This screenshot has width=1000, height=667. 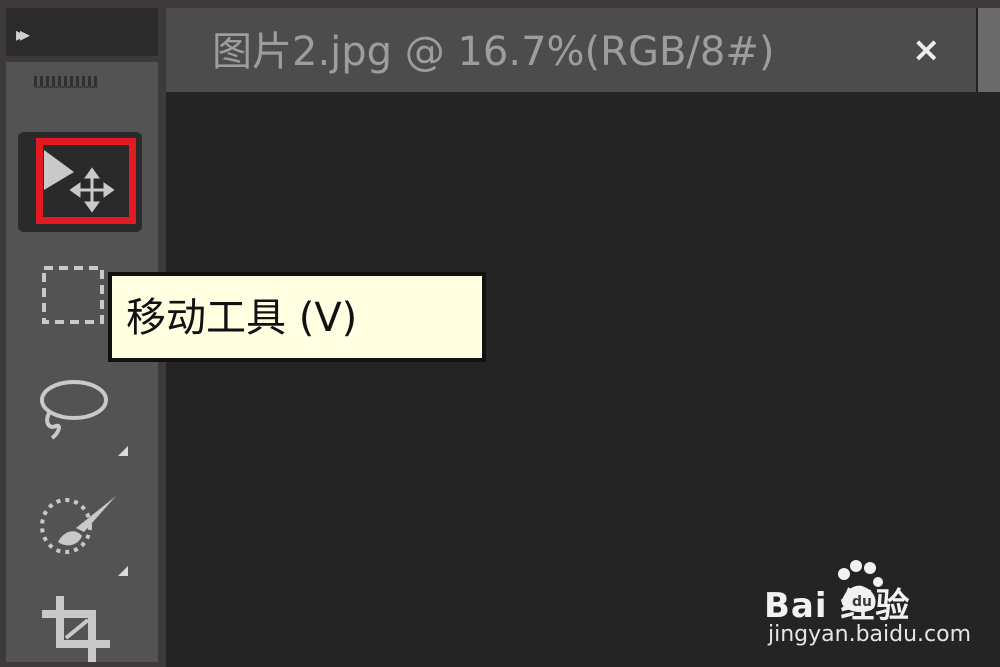 I want to click on tool-tooltip: 移动工具 (V), so click(x=297, y=317).